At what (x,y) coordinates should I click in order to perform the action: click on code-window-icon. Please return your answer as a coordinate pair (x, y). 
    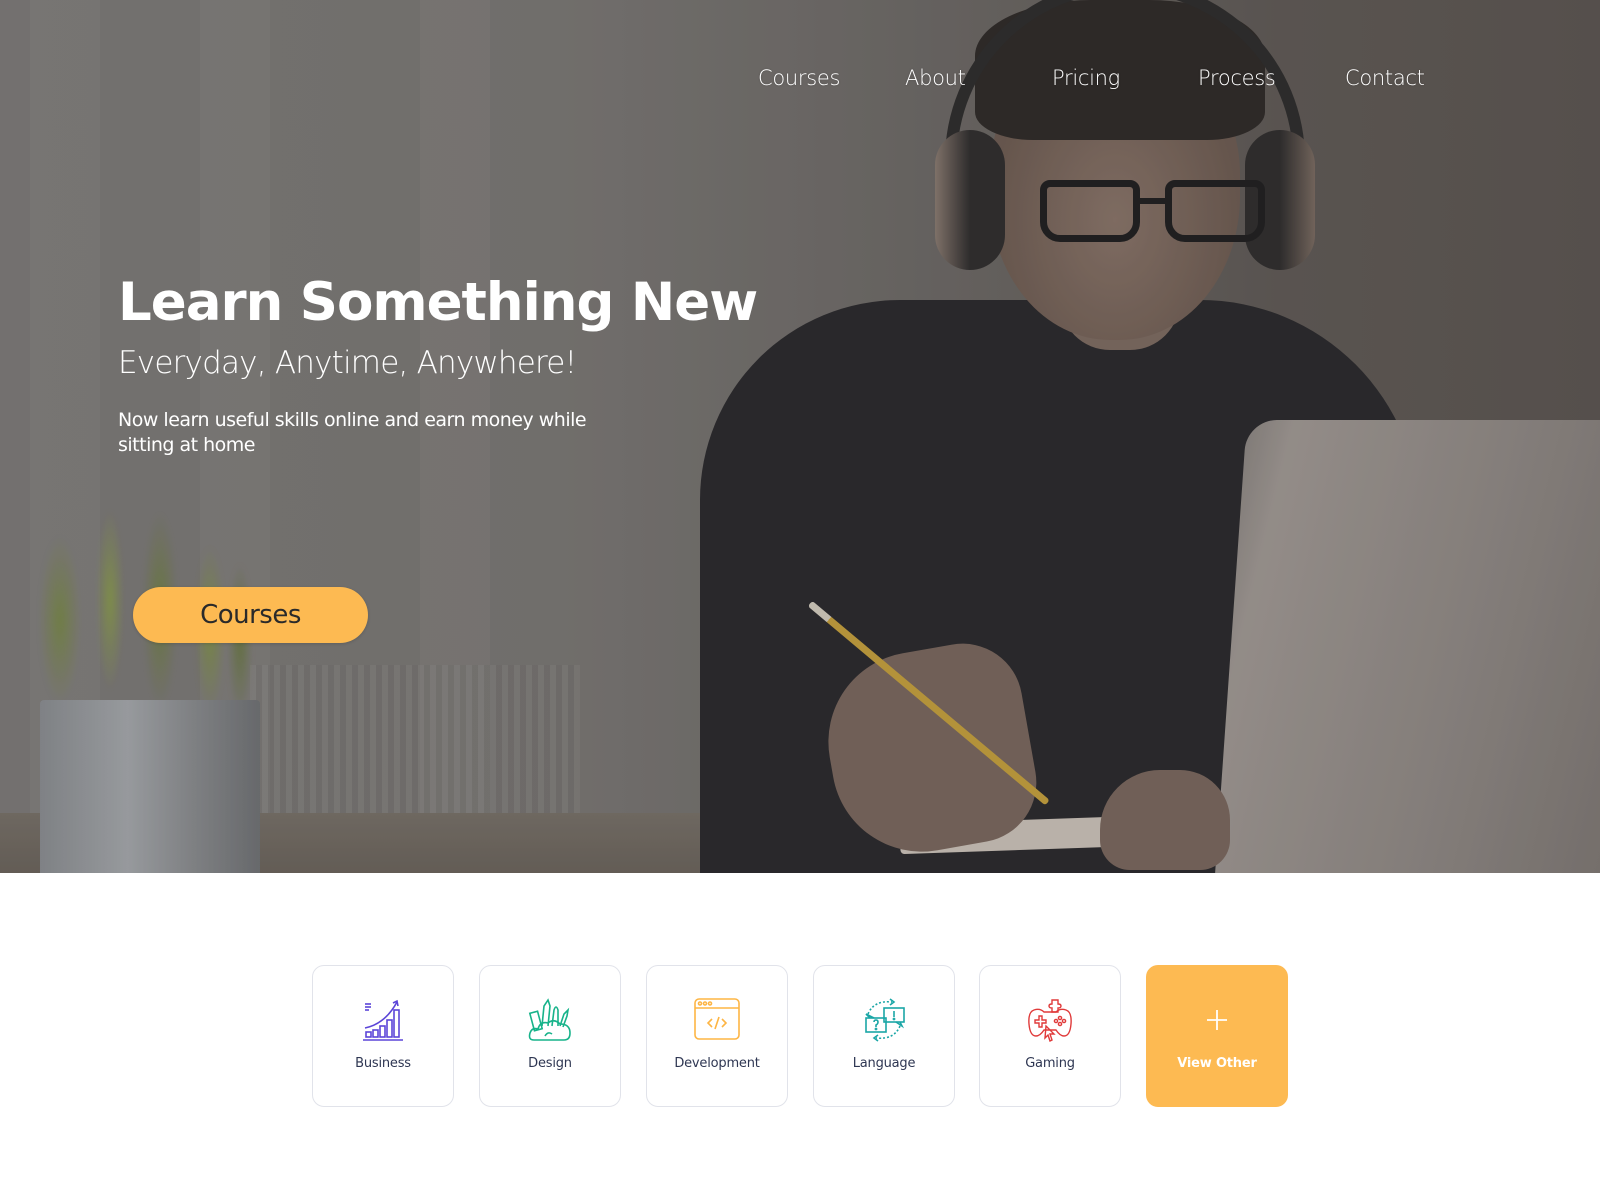
    Looking at the image, I should click on (717, 1020).